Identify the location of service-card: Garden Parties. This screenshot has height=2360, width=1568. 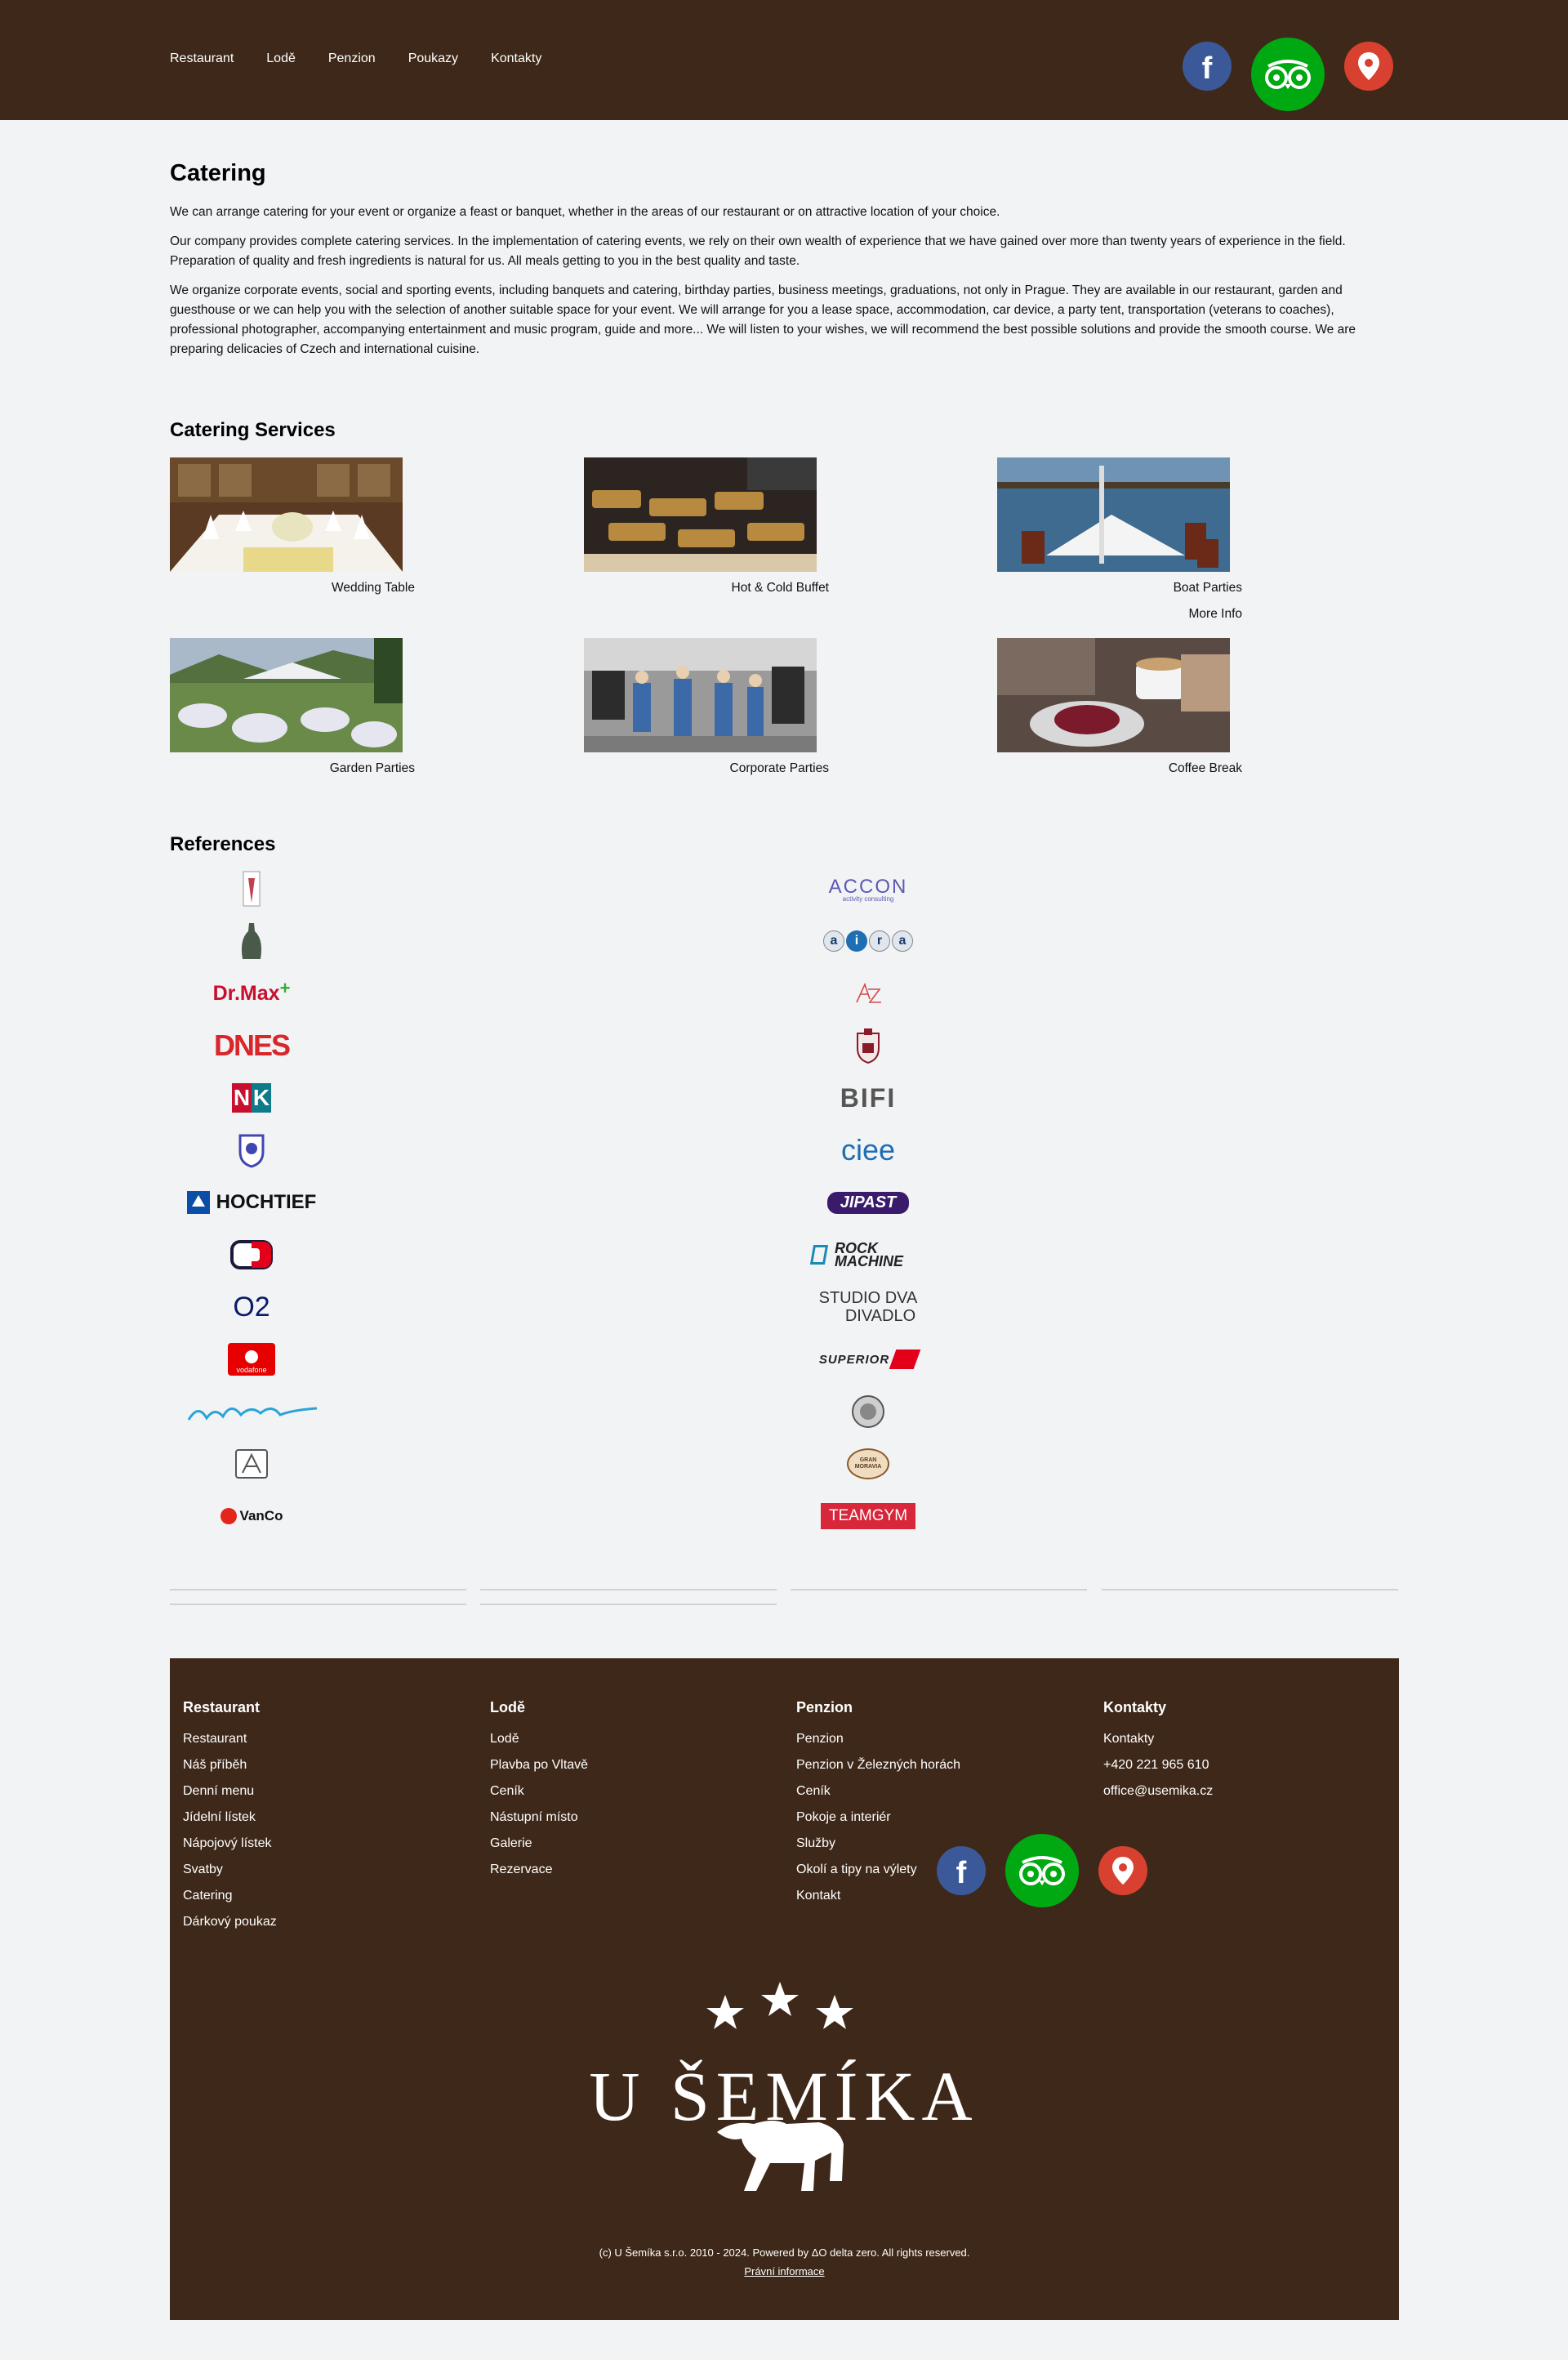
(292, 706).